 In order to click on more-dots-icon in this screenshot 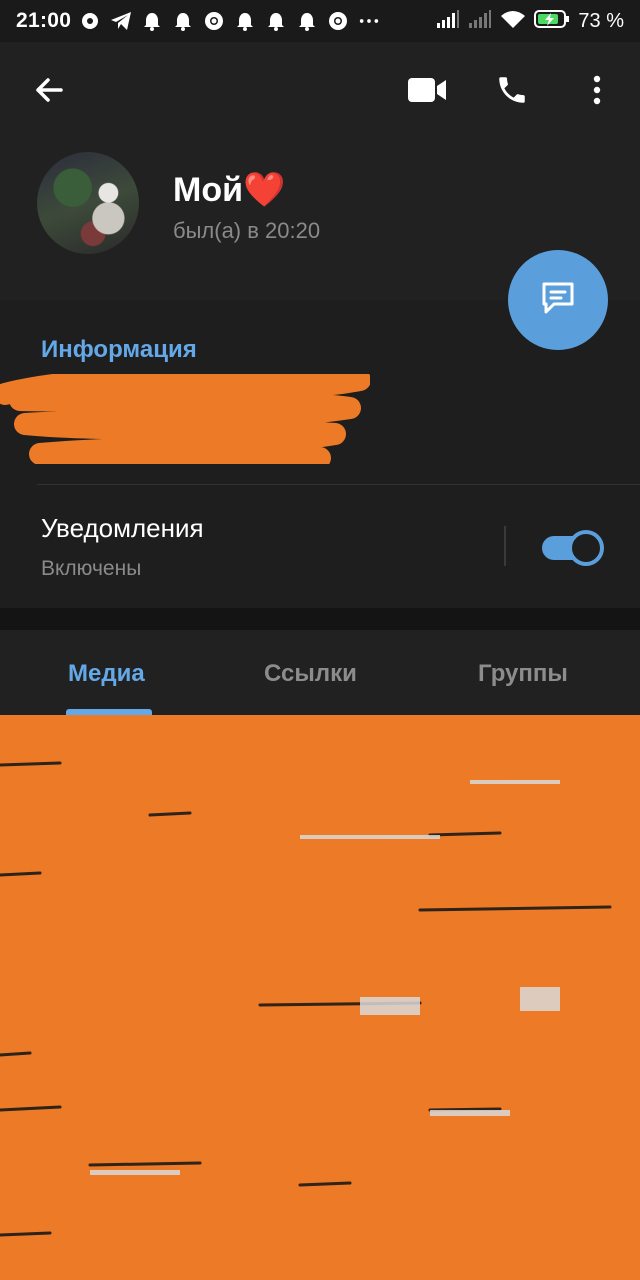, I will do `click(369, 21)`.